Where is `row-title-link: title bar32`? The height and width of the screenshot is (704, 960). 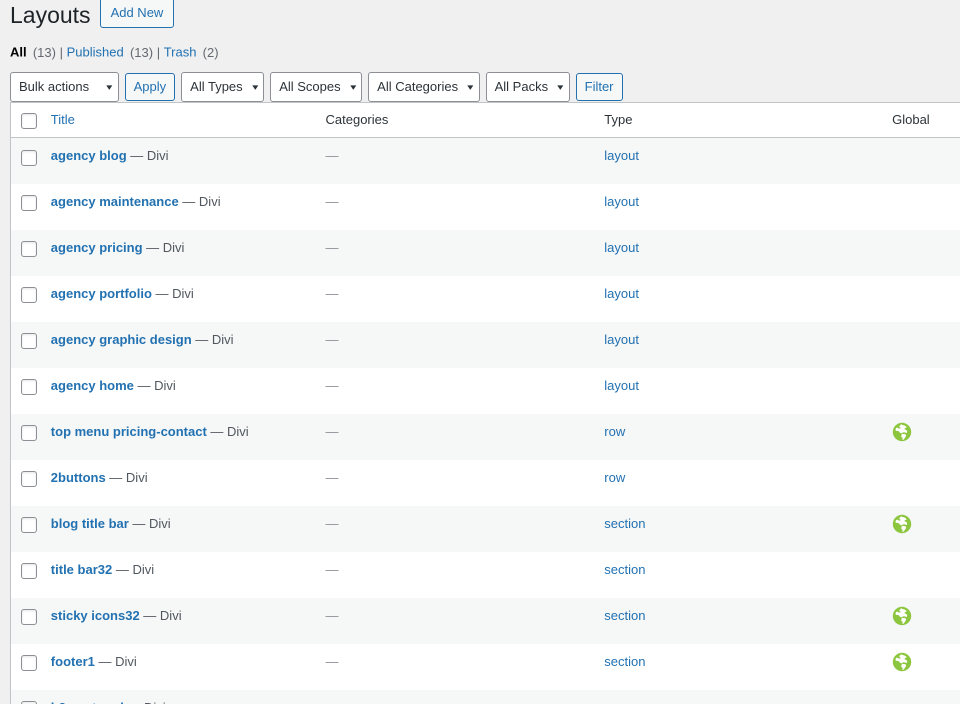 row-title-link: title bar32 is located at coordinates (81, 569).